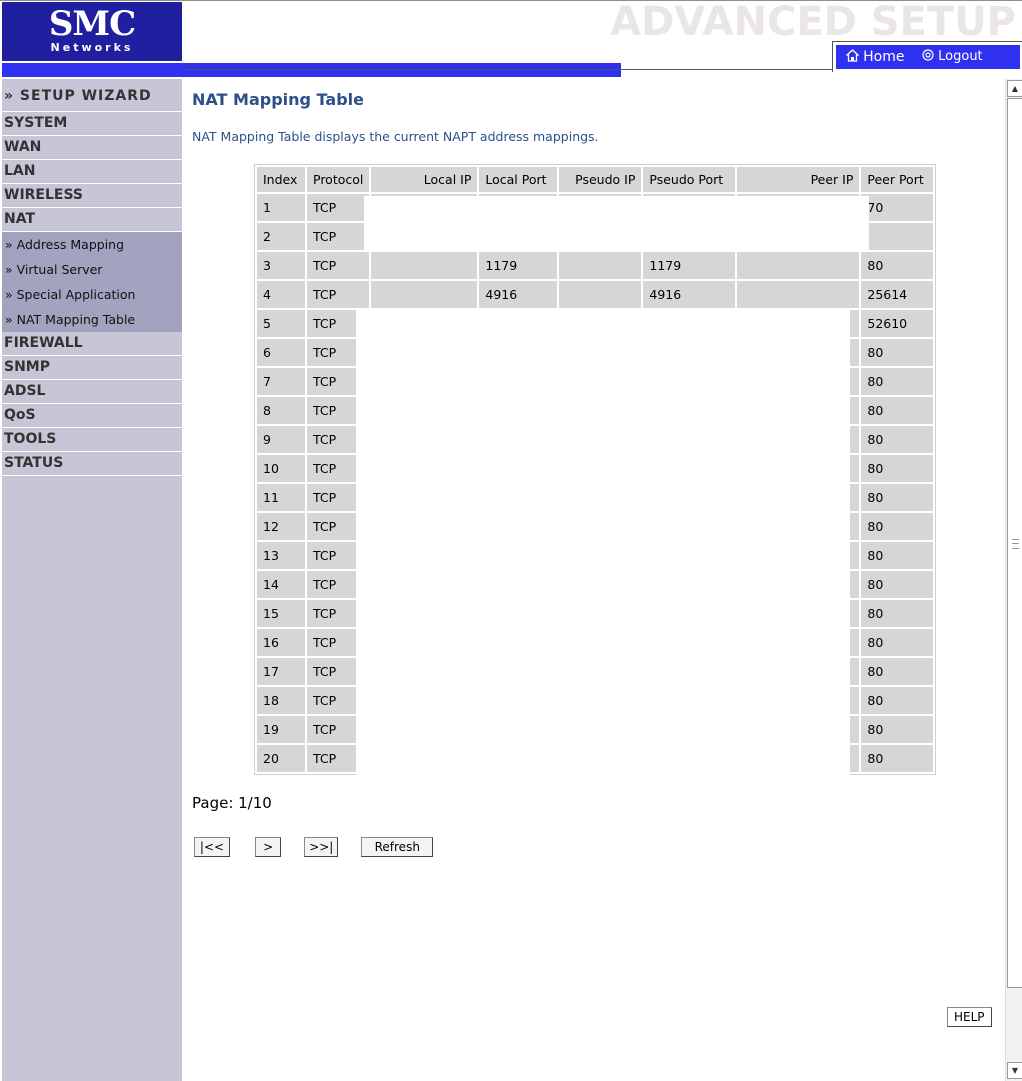  Describe the element at coordinates (281, 642) in the screenshot. I see `cell-index: 16` at that location.